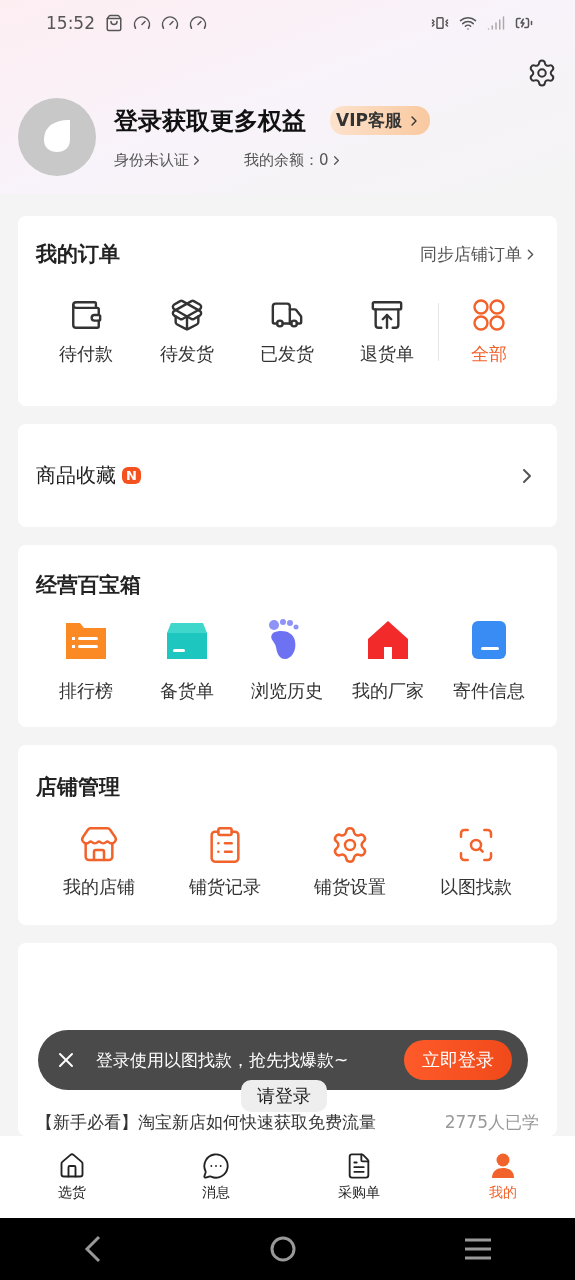  I want to click on vip-service-button: VIP客服, so click(380, 120).